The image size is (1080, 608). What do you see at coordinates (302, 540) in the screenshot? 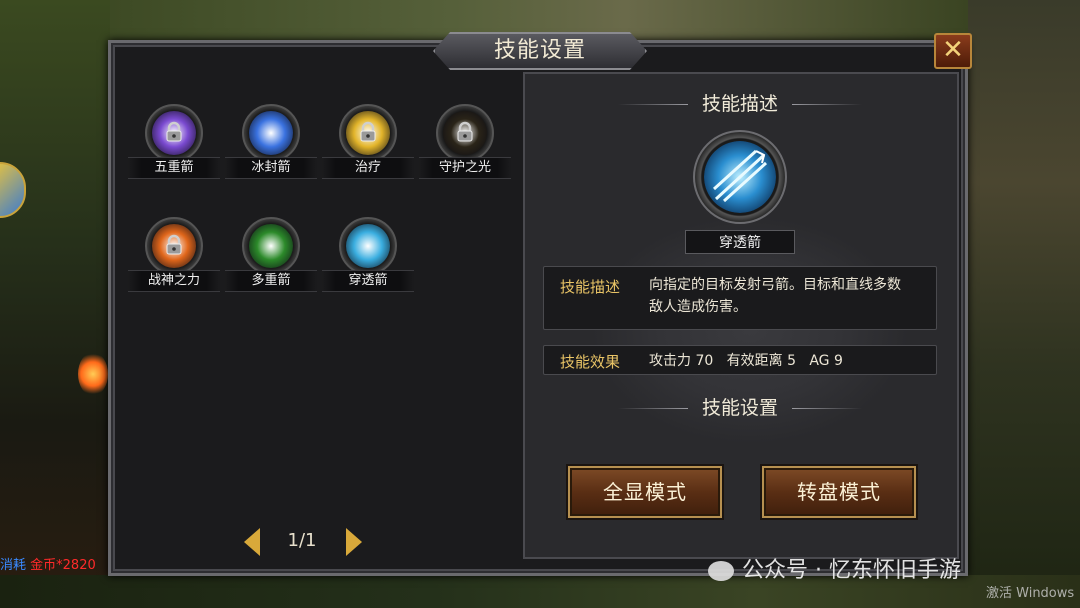
I see `page-indicator: 1/1` at bounding box center [302, 540].